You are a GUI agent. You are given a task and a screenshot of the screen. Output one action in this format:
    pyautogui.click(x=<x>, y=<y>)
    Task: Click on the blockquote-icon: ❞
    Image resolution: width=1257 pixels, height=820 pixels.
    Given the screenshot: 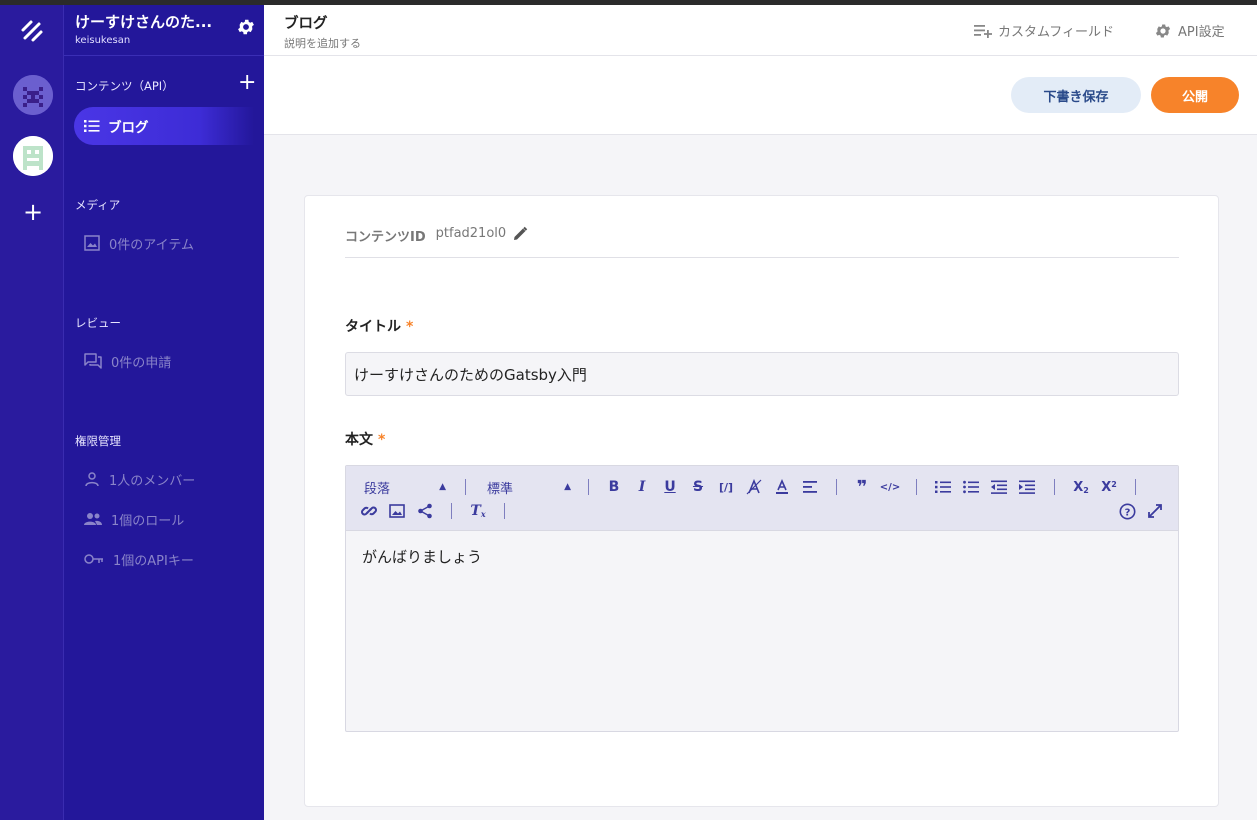 What is the action you would take?
    pyautogui.click(x=862, y=487)
    